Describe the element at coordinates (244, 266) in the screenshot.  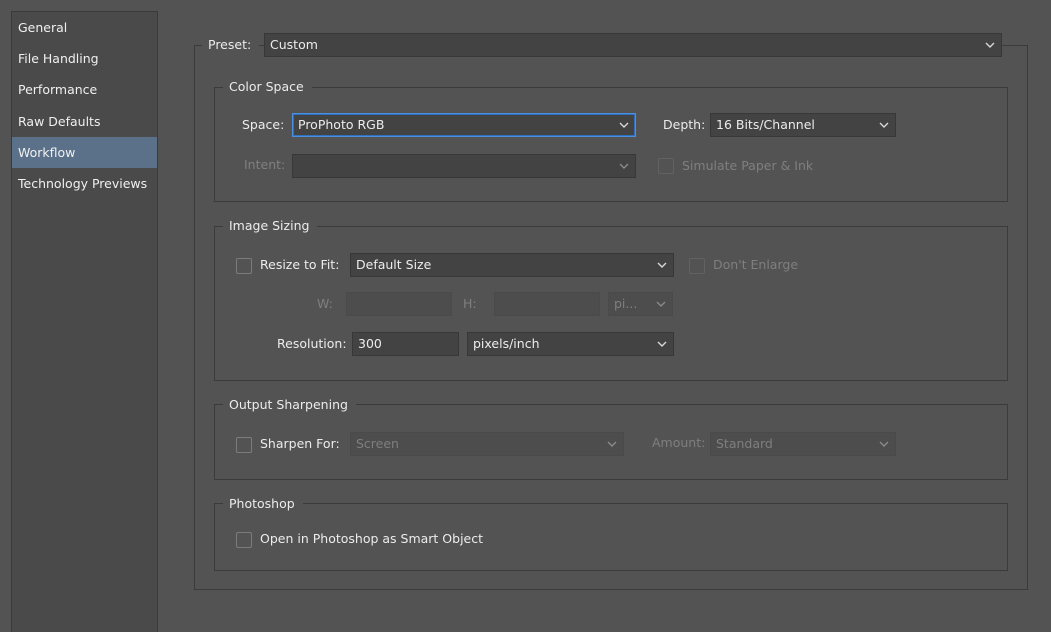
I see `resize-to-fit-checkbox` at that location.